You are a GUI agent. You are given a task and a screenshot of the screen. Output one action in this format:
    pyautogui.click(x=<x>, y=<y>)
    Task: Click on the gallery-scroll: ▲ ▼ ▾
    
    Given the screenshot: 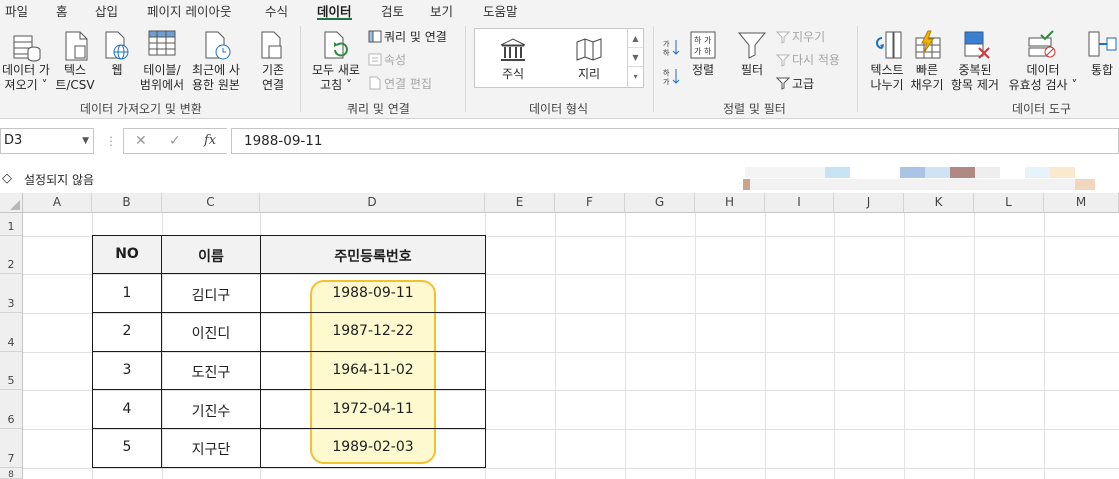 What is the action you would take?
    pyautogui.click(x=635, y=58)
    